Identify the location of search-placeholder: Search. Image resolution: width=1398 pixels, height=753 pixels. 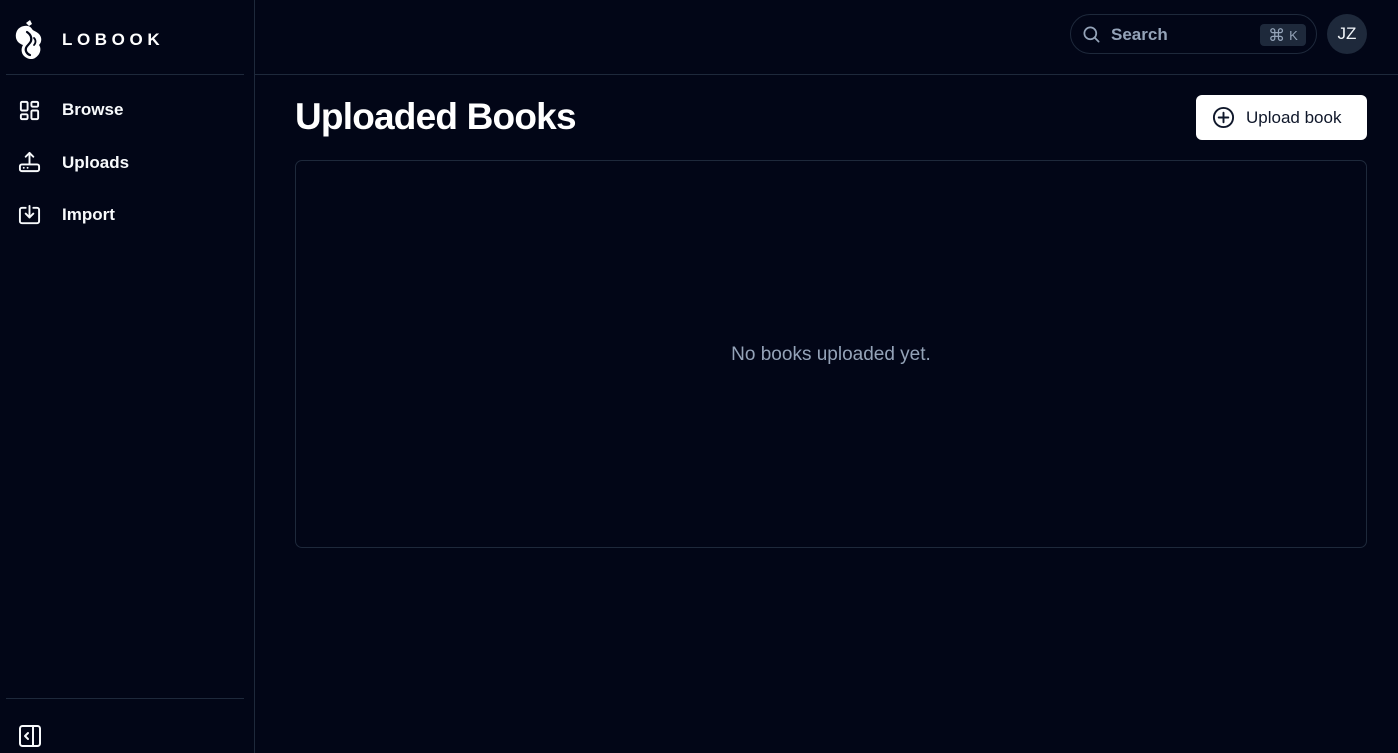
(1139, 34).